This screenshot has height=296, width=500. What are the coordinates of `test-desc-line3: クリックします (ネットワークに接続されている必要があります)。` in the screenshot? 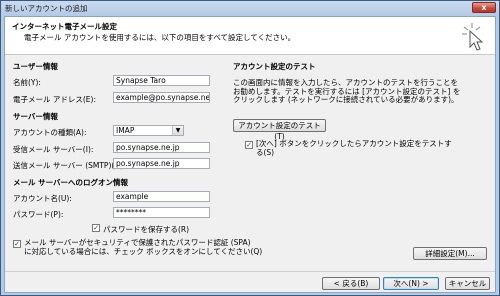 It's located at (346, 100).